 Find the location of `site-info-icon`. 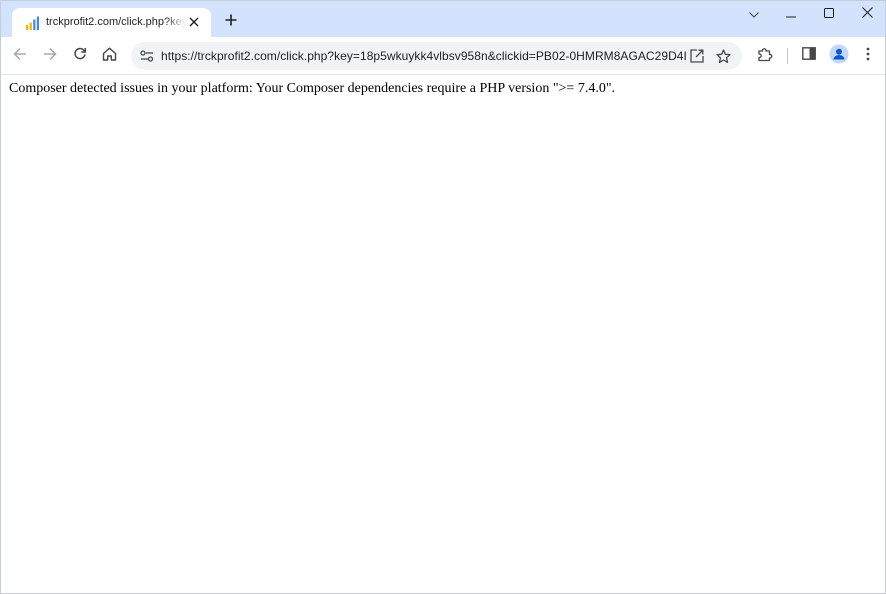

site-info-icon is located at coordinates (147, 56).